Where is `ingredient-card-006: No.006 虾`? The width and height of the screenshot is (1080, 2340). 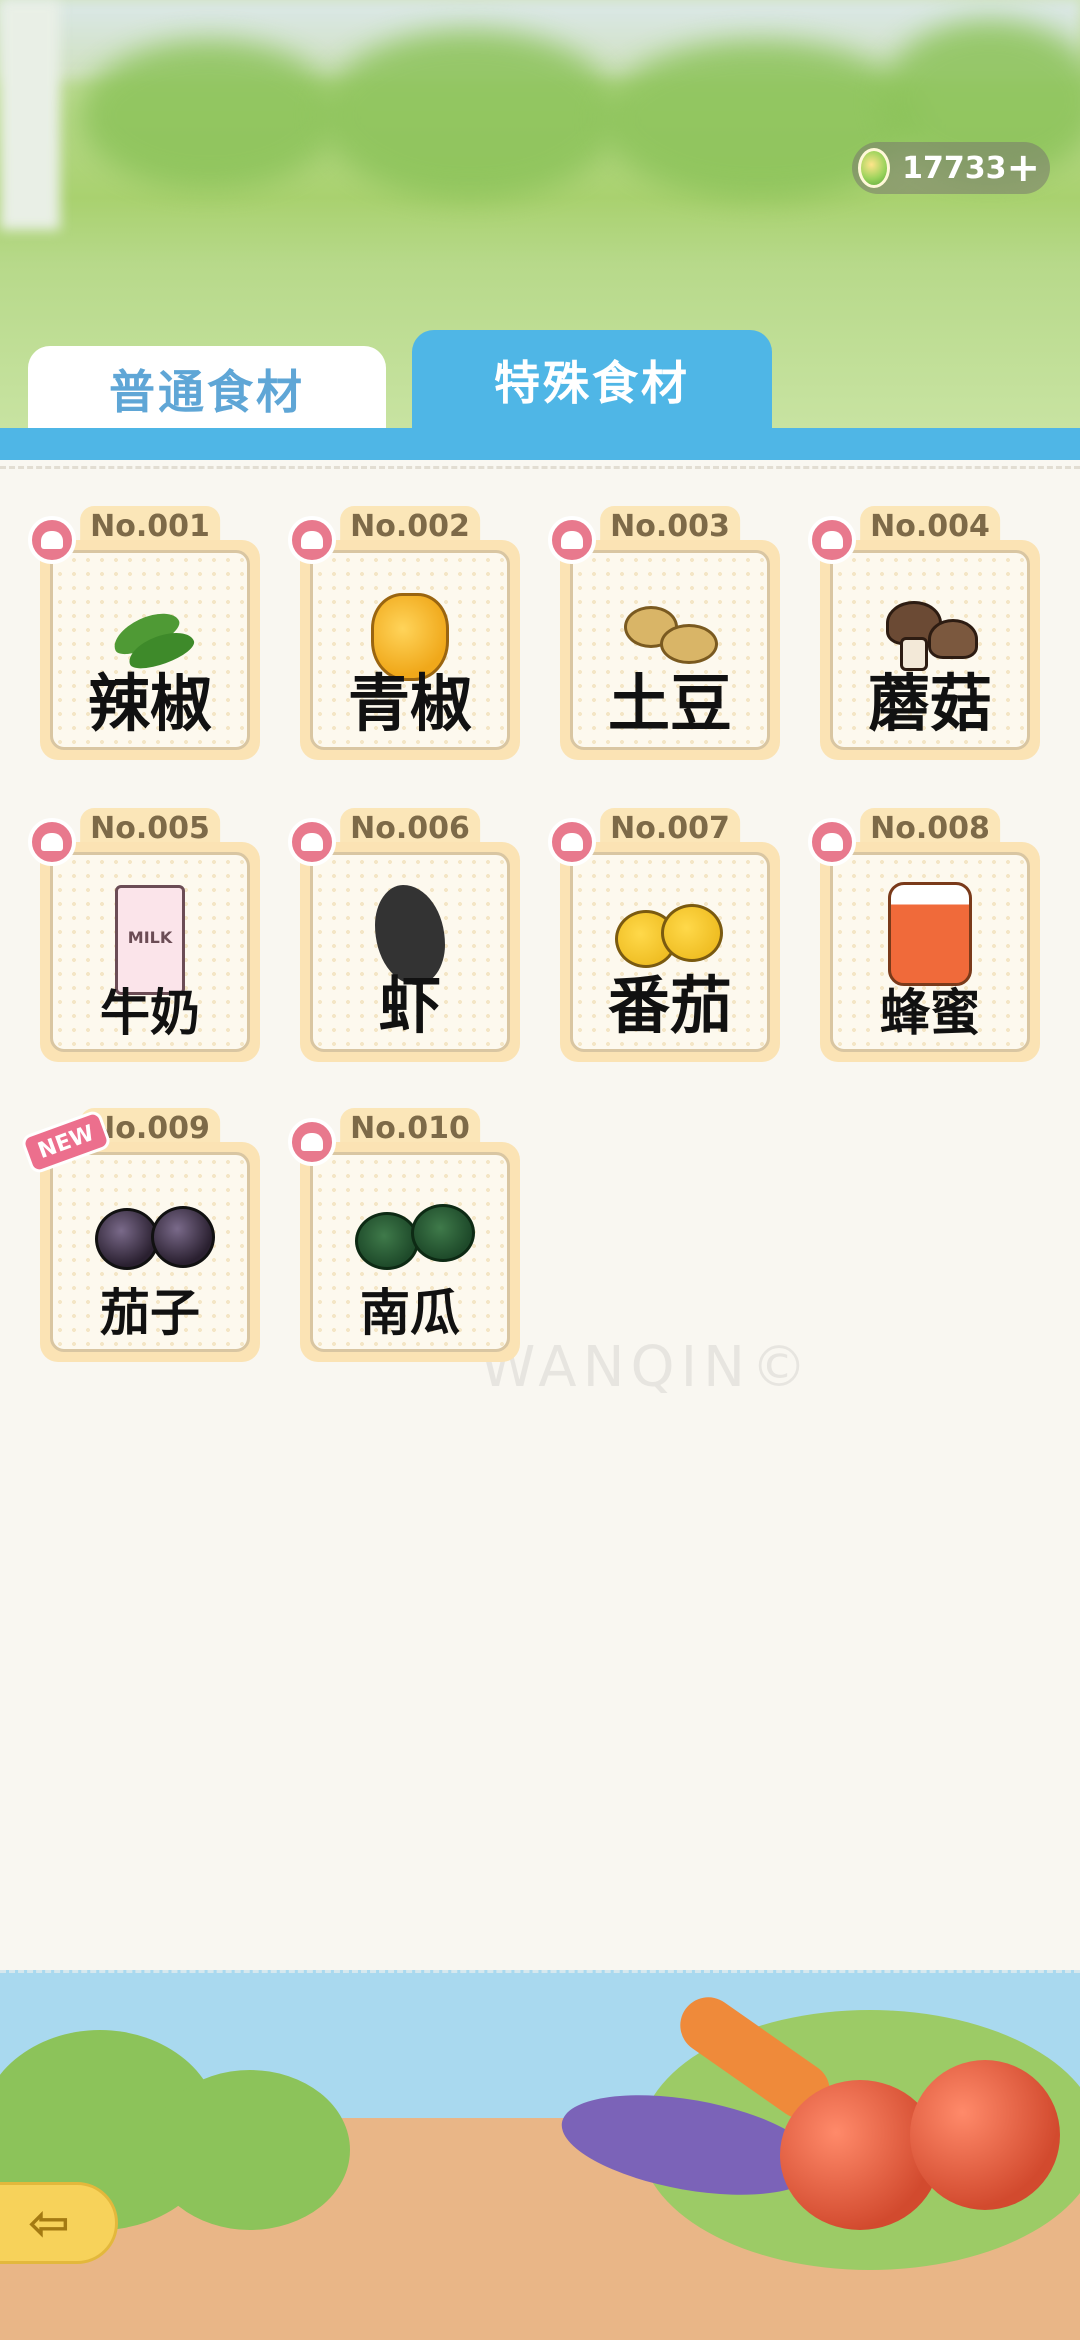
ingredient-card-006: No.006 虾 is located at coordinates (404, 935).